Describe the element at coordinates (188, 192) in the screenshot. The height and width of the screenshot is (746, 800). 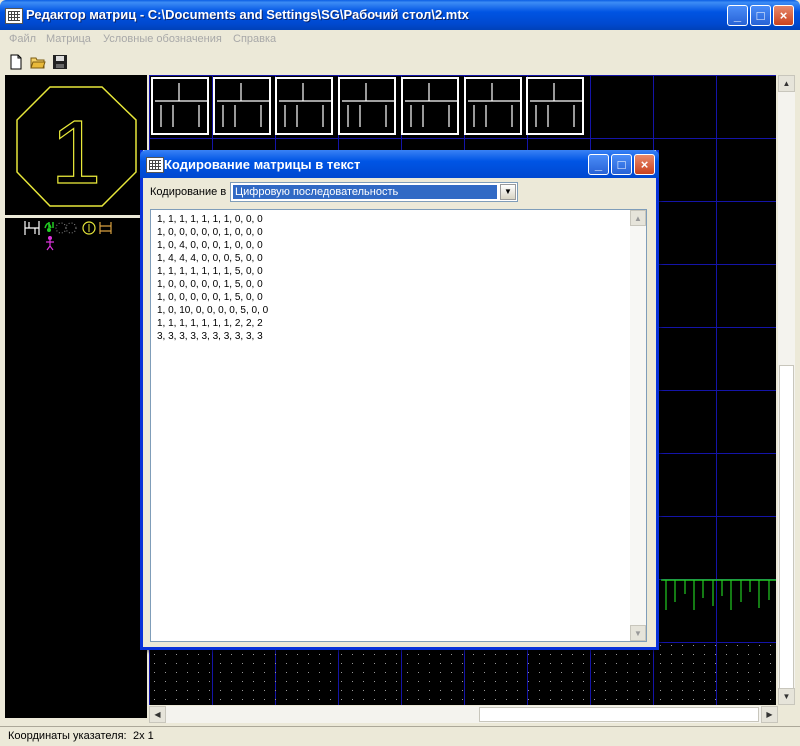
I see `encoding-label: Кодирование в` at that location.